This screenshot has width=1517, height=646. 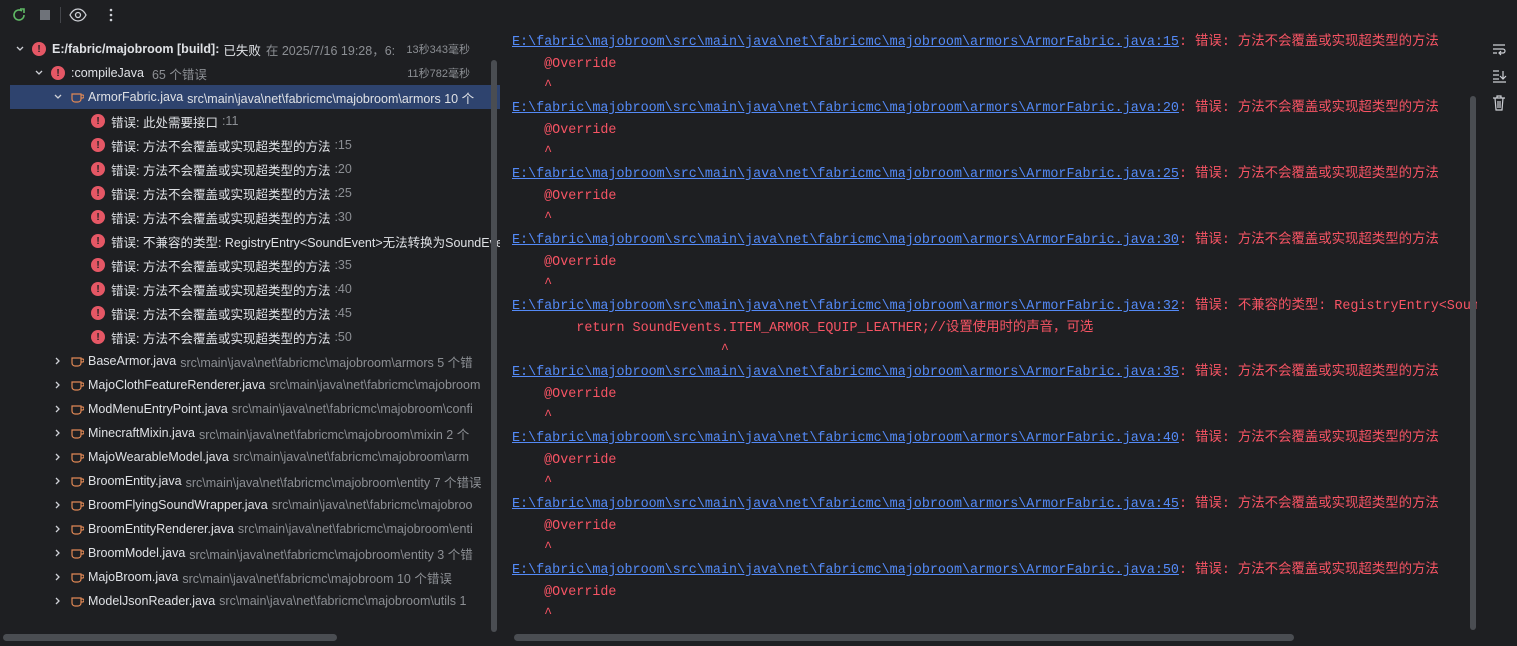 What do you see at coordinates (136, 49) in the screenshot?
I see `root-title: E:/fabric/majobroom [build]:` at bounding box center [136, 49].